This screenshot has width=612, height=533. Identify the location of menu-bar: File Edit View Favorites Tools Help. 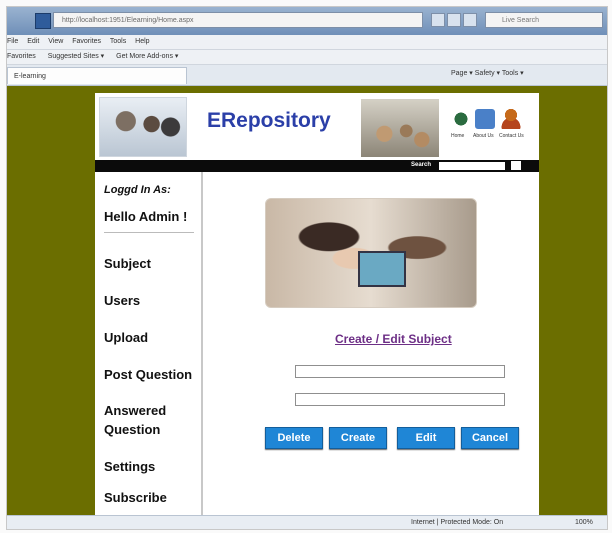
(307, 42).